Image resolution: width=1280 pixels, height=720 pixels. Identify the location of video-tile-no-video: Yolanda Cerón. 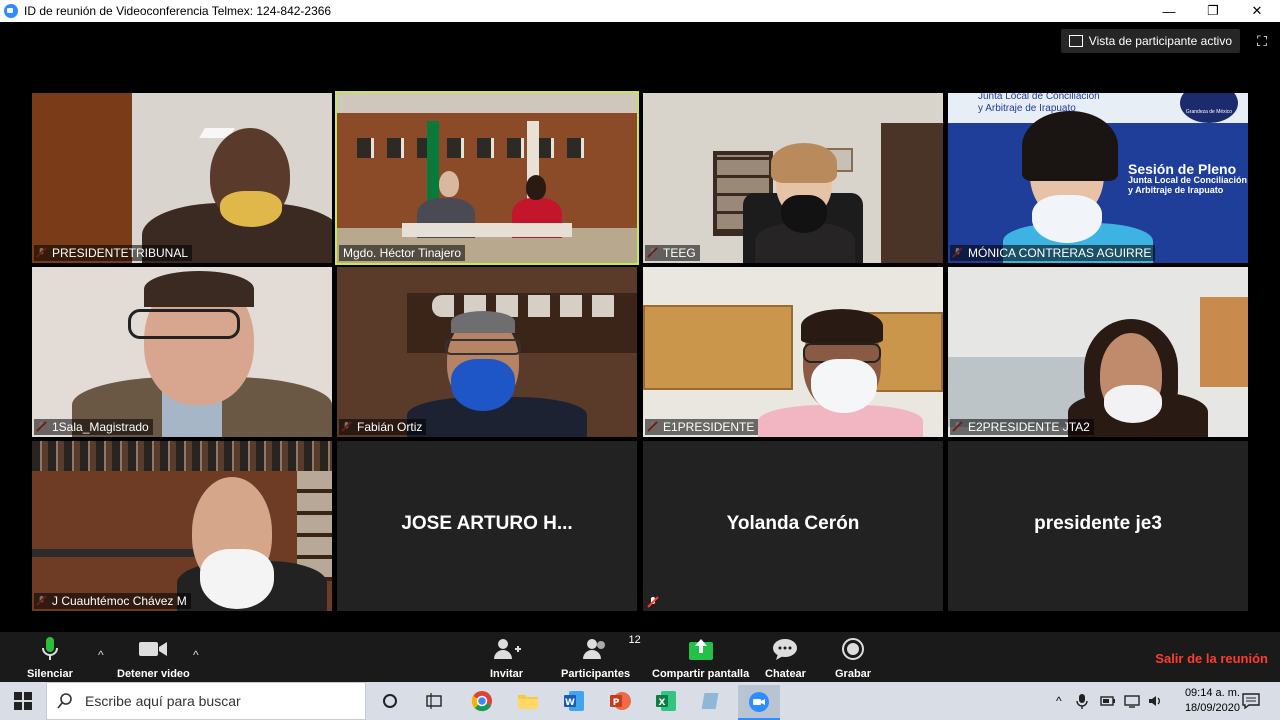
(793, 526).